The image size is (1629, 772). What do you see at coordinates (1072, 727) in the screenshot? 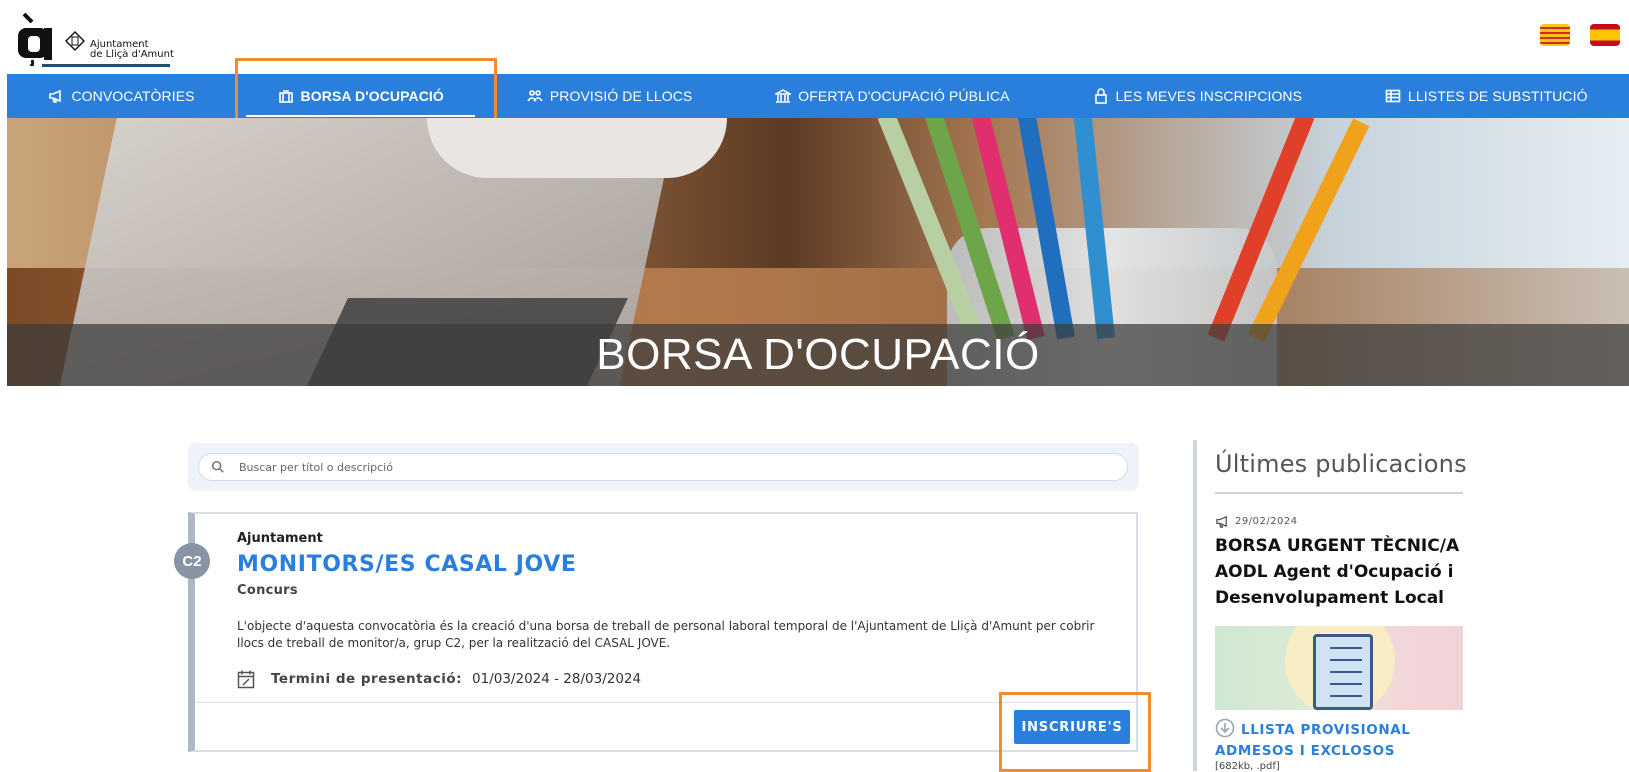
I see `inscriure-button: INSCRIURE'S` at bounding box center [1072, 727].